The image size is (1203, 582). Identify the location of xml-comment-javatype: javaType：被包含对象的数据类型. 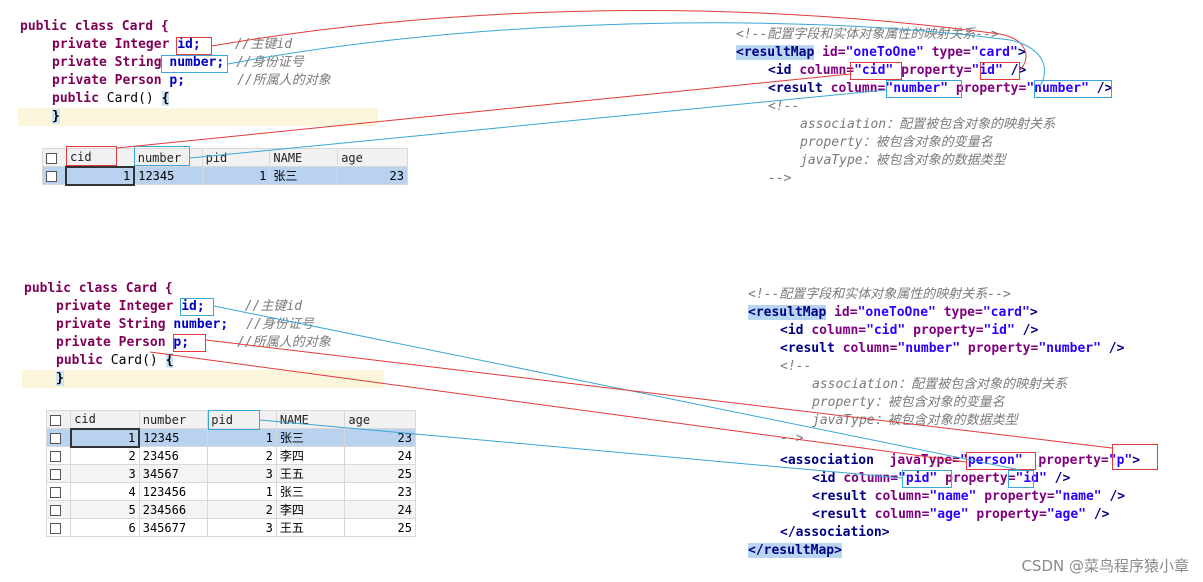
(915, 420).